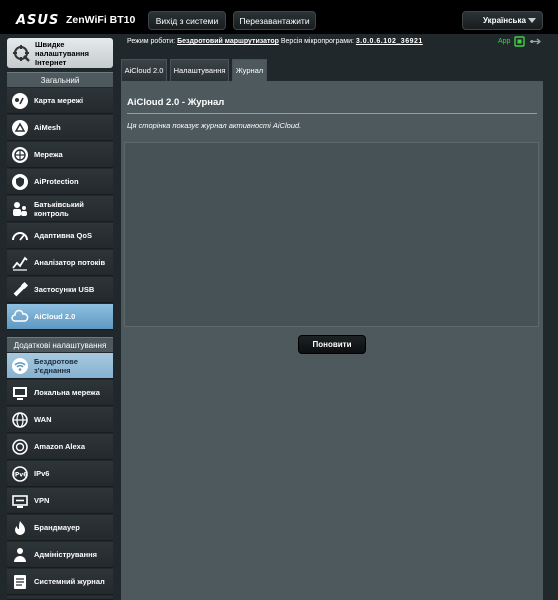  I want to click on sidebar-item-label: Бездротове з'єднання, so click(56, 365).